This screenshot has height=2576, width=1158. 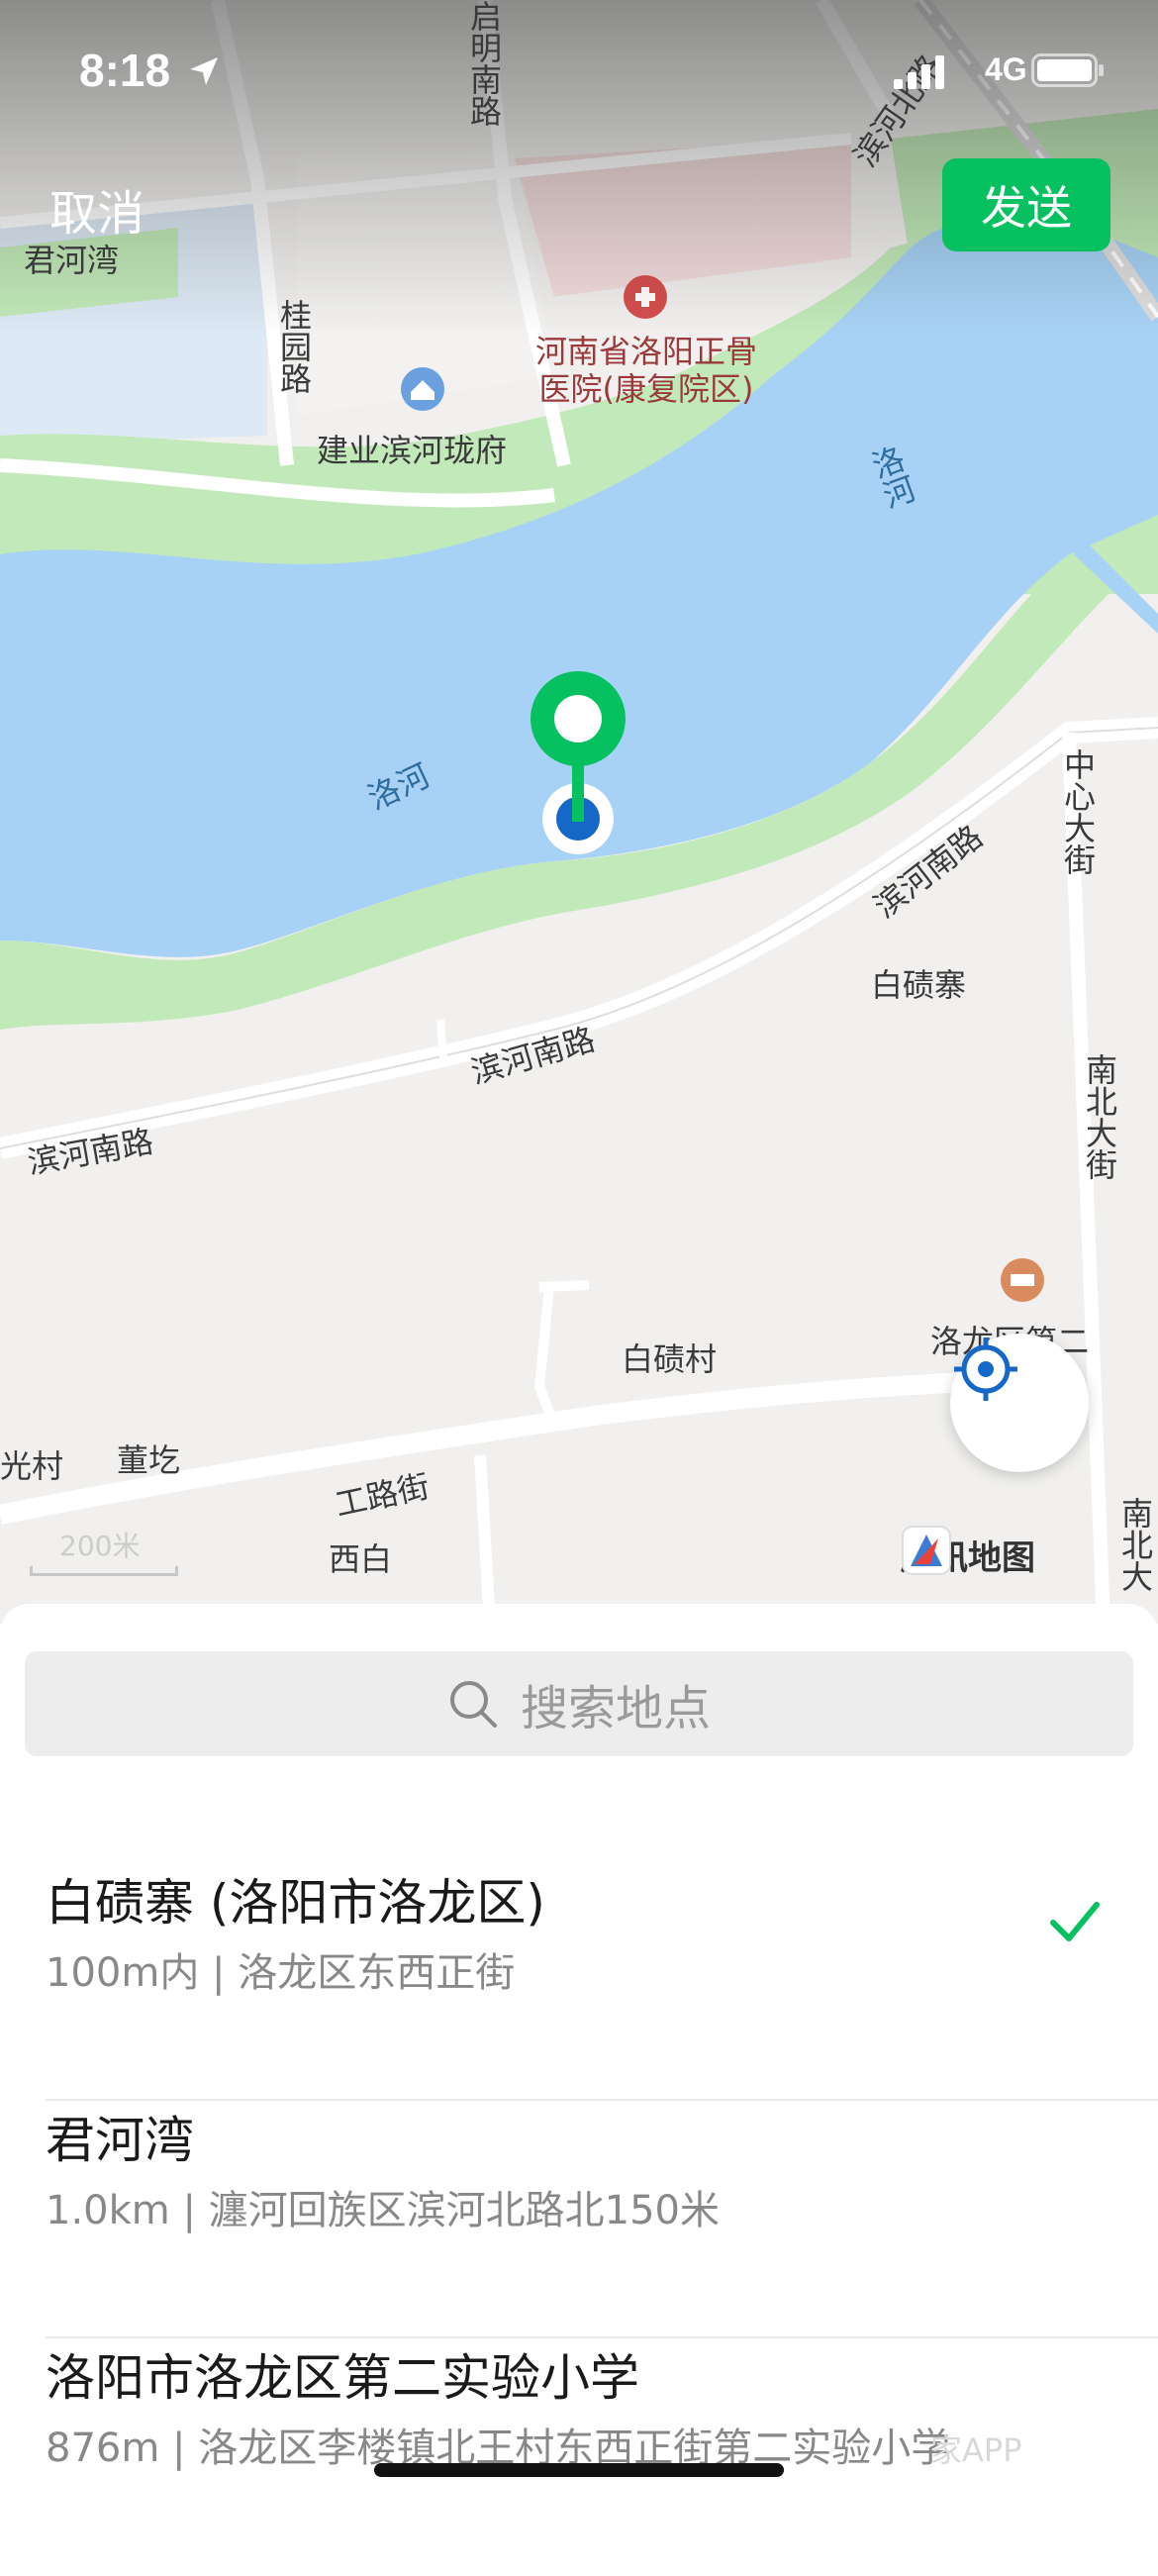 What do you see at coordinates (976, 2450) in the screenshot?
I see `watermark: 家APP` at bounding box center [976, 2450].